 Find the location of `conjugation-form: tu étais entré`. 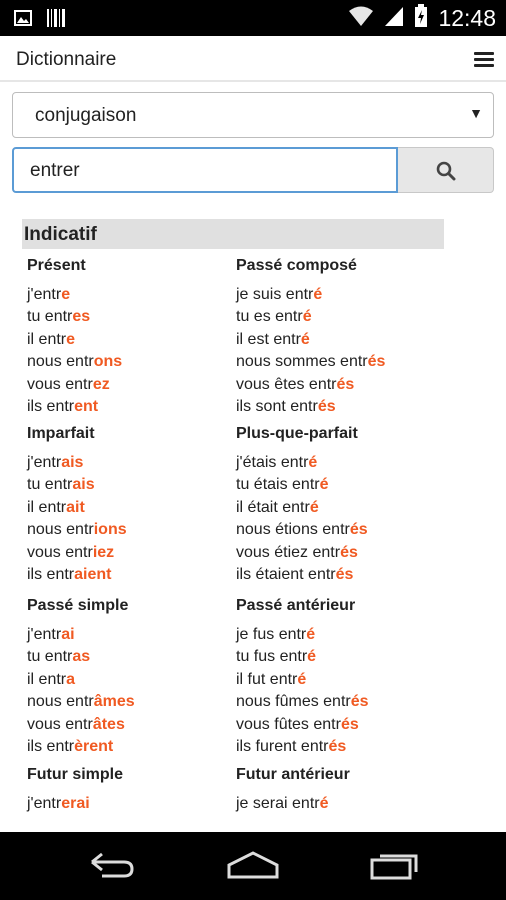

conjugation-form: tu étais entré is located at coordinates (338, 485).